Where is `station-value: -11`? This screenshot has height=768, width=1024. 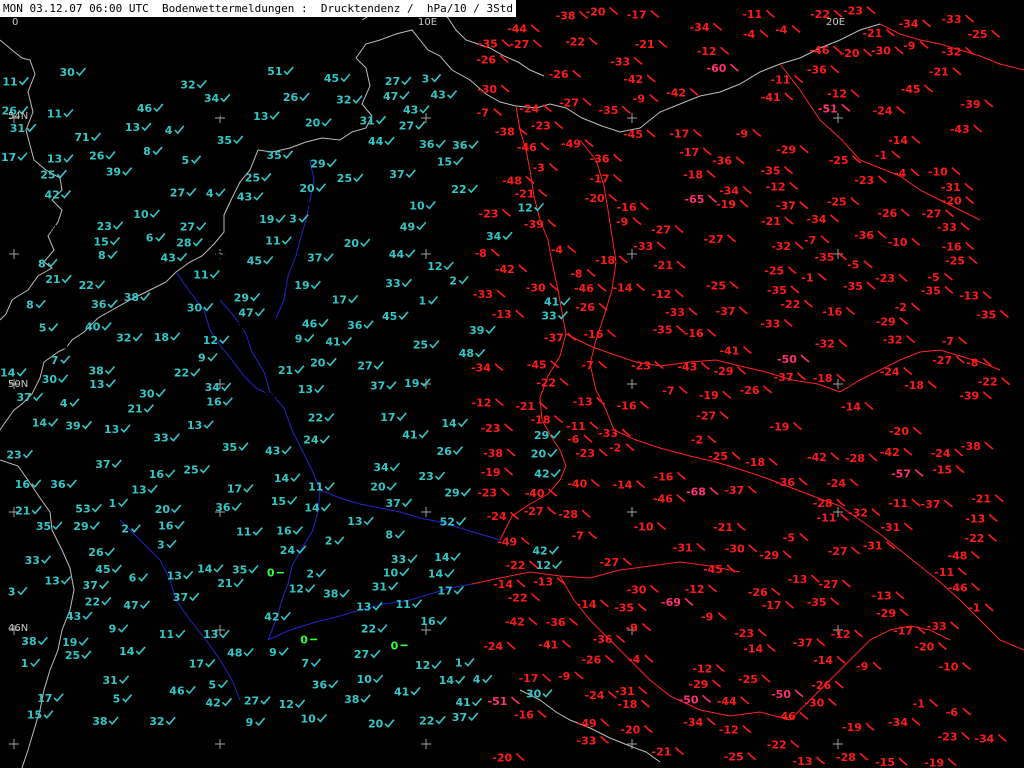
station-value: -11 is located at coordinates (781, 80).